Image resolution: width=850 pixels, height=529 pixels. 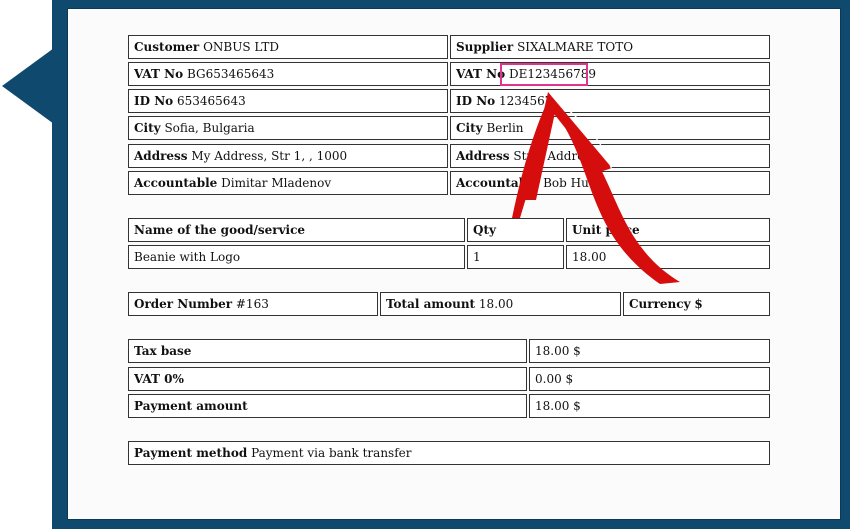 What do you see at coordinates (566, 183) in the screenshot?
I see `supplier-accountable-value: Bob Hu` at bounding box center [566, 183].